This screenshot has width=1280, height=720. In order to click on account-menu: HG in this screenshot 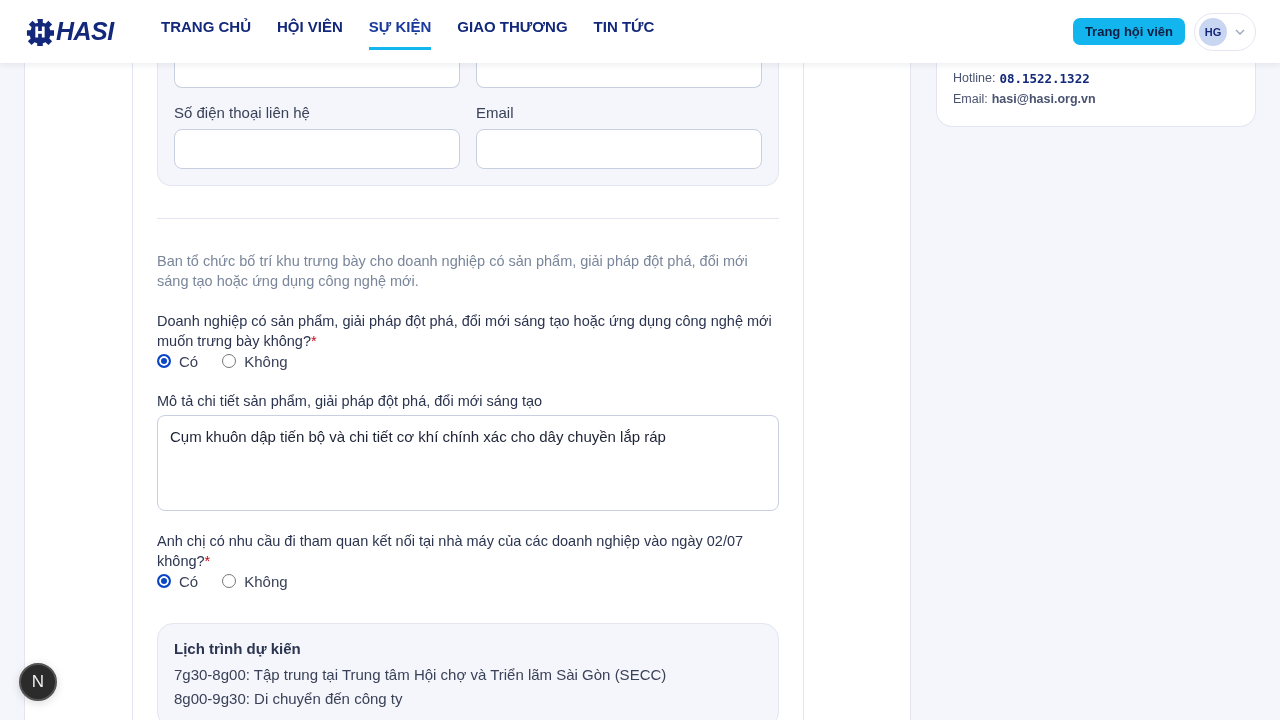, I will do `click(1225, 31)`.